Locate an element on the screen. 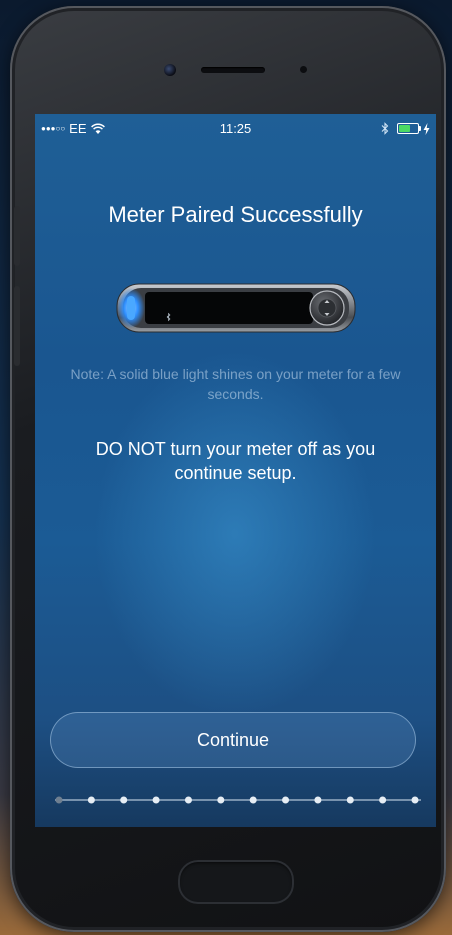 The image size is (452, 935). proximity-sensor is located at coordinates (303, 69).